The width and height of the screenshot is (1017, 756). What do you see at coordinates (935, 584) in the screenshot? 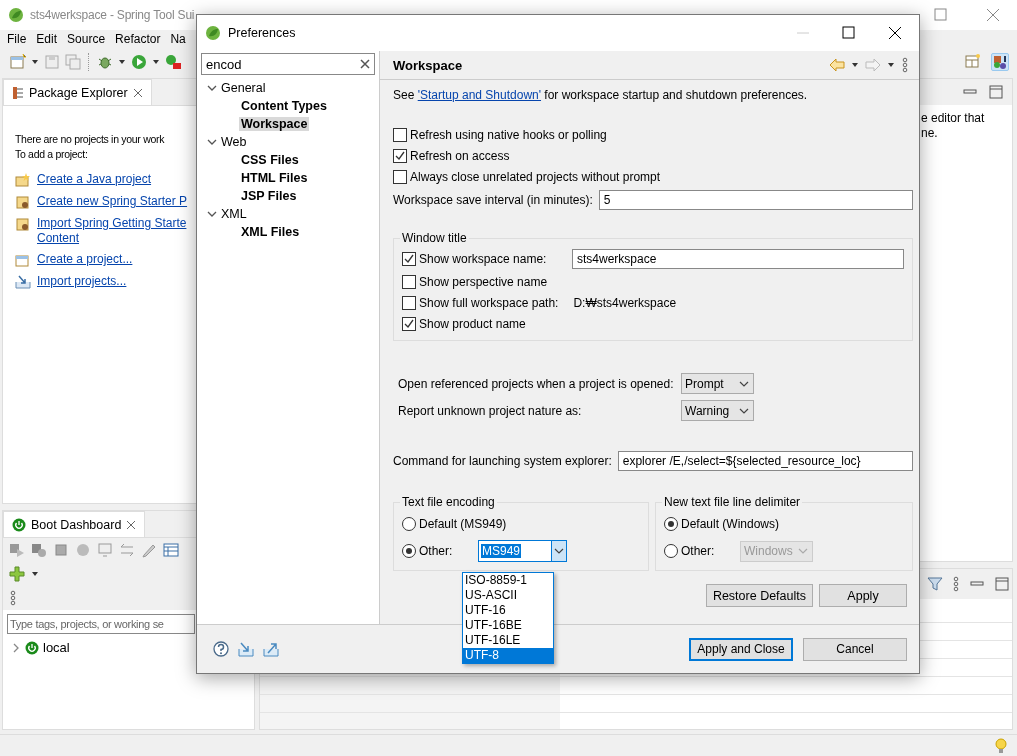
I see `filter-icon` at bounding box center [935, 584].